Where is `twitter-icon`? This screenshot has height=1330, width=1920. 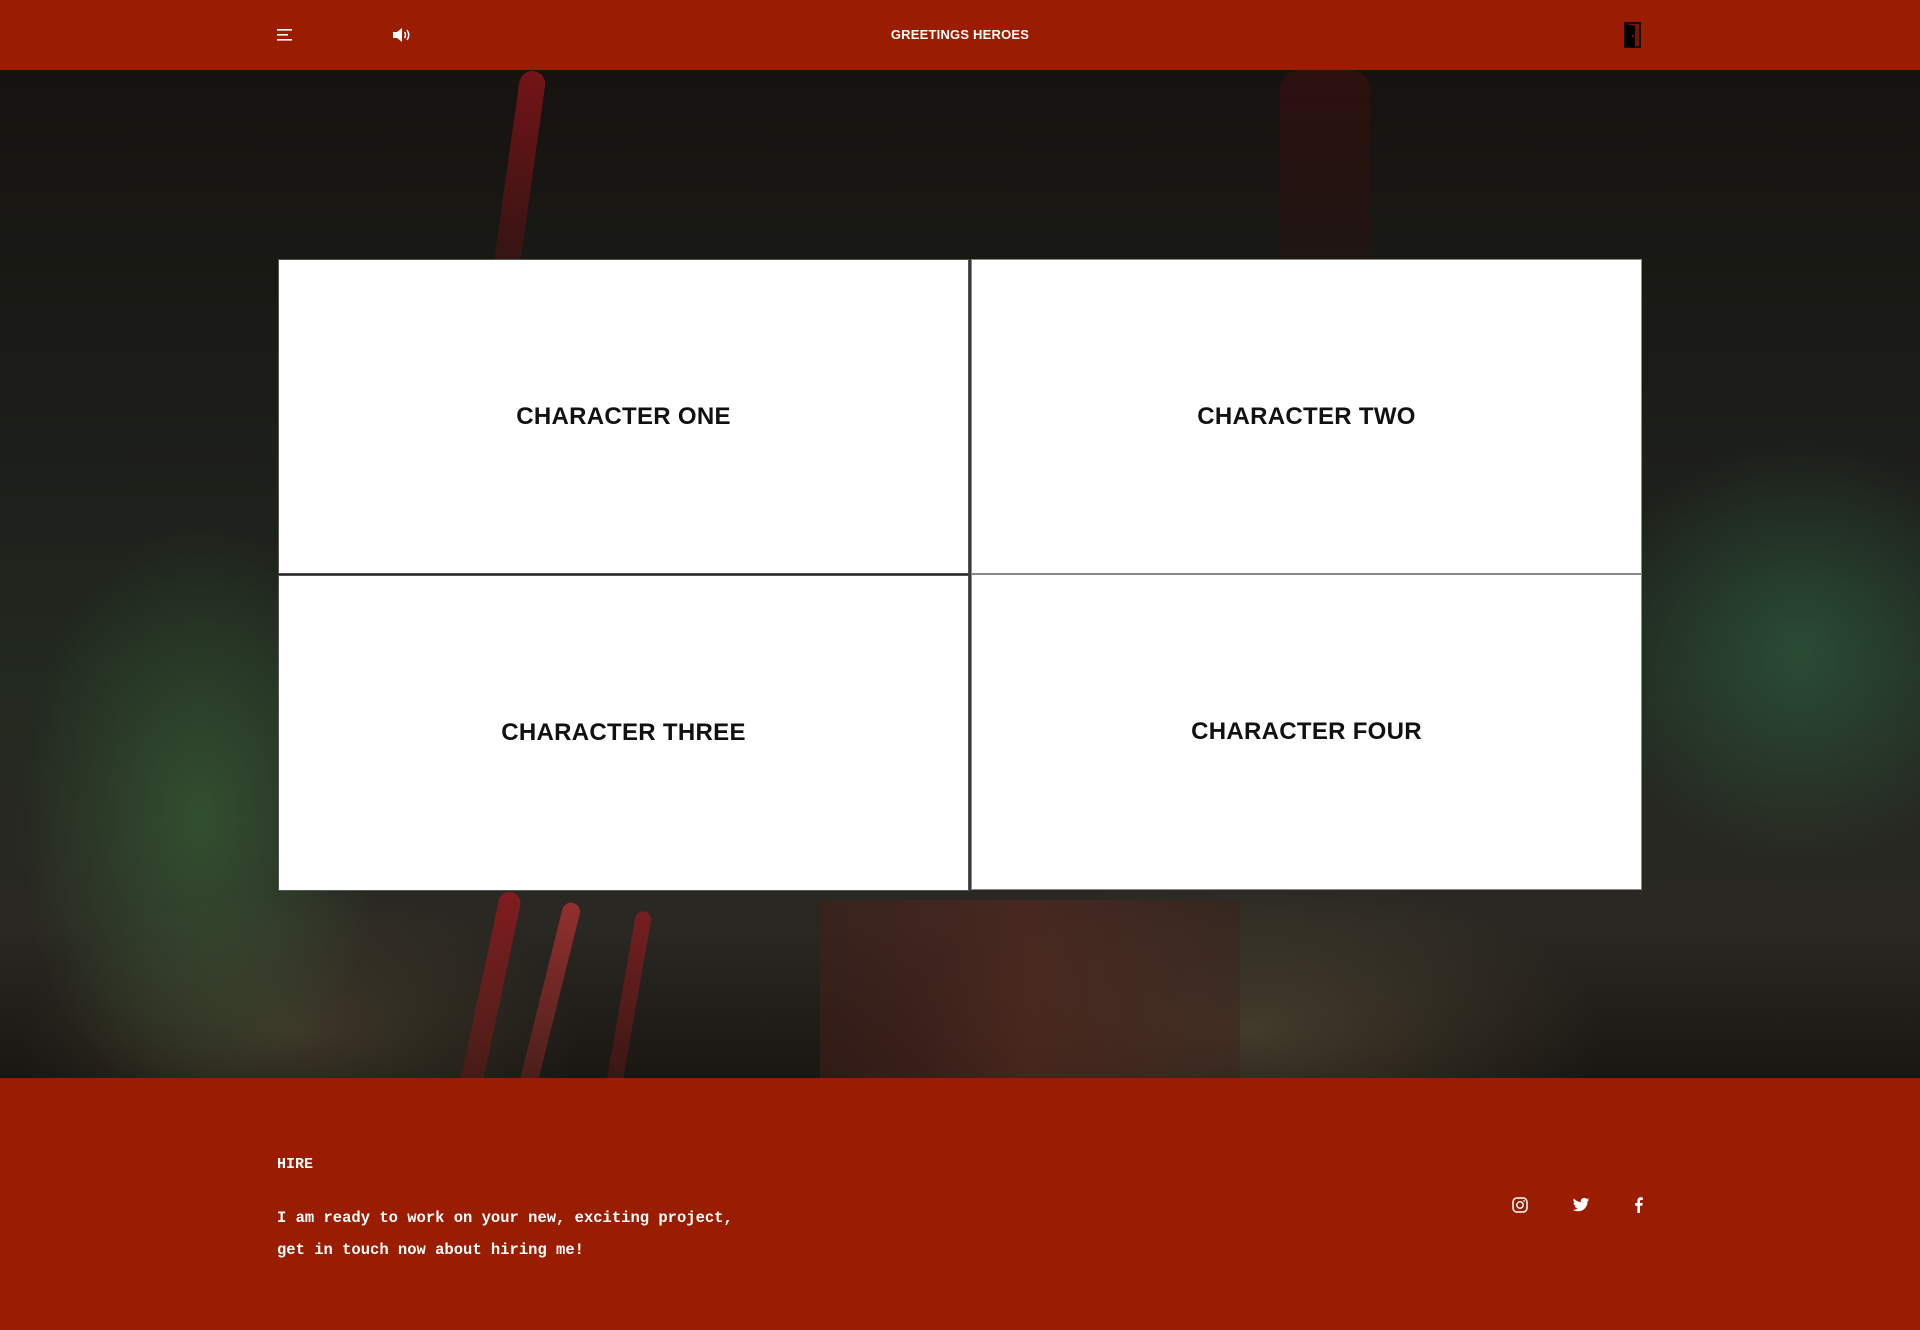 twitter-icon is located at coordinates (1581, 1204).